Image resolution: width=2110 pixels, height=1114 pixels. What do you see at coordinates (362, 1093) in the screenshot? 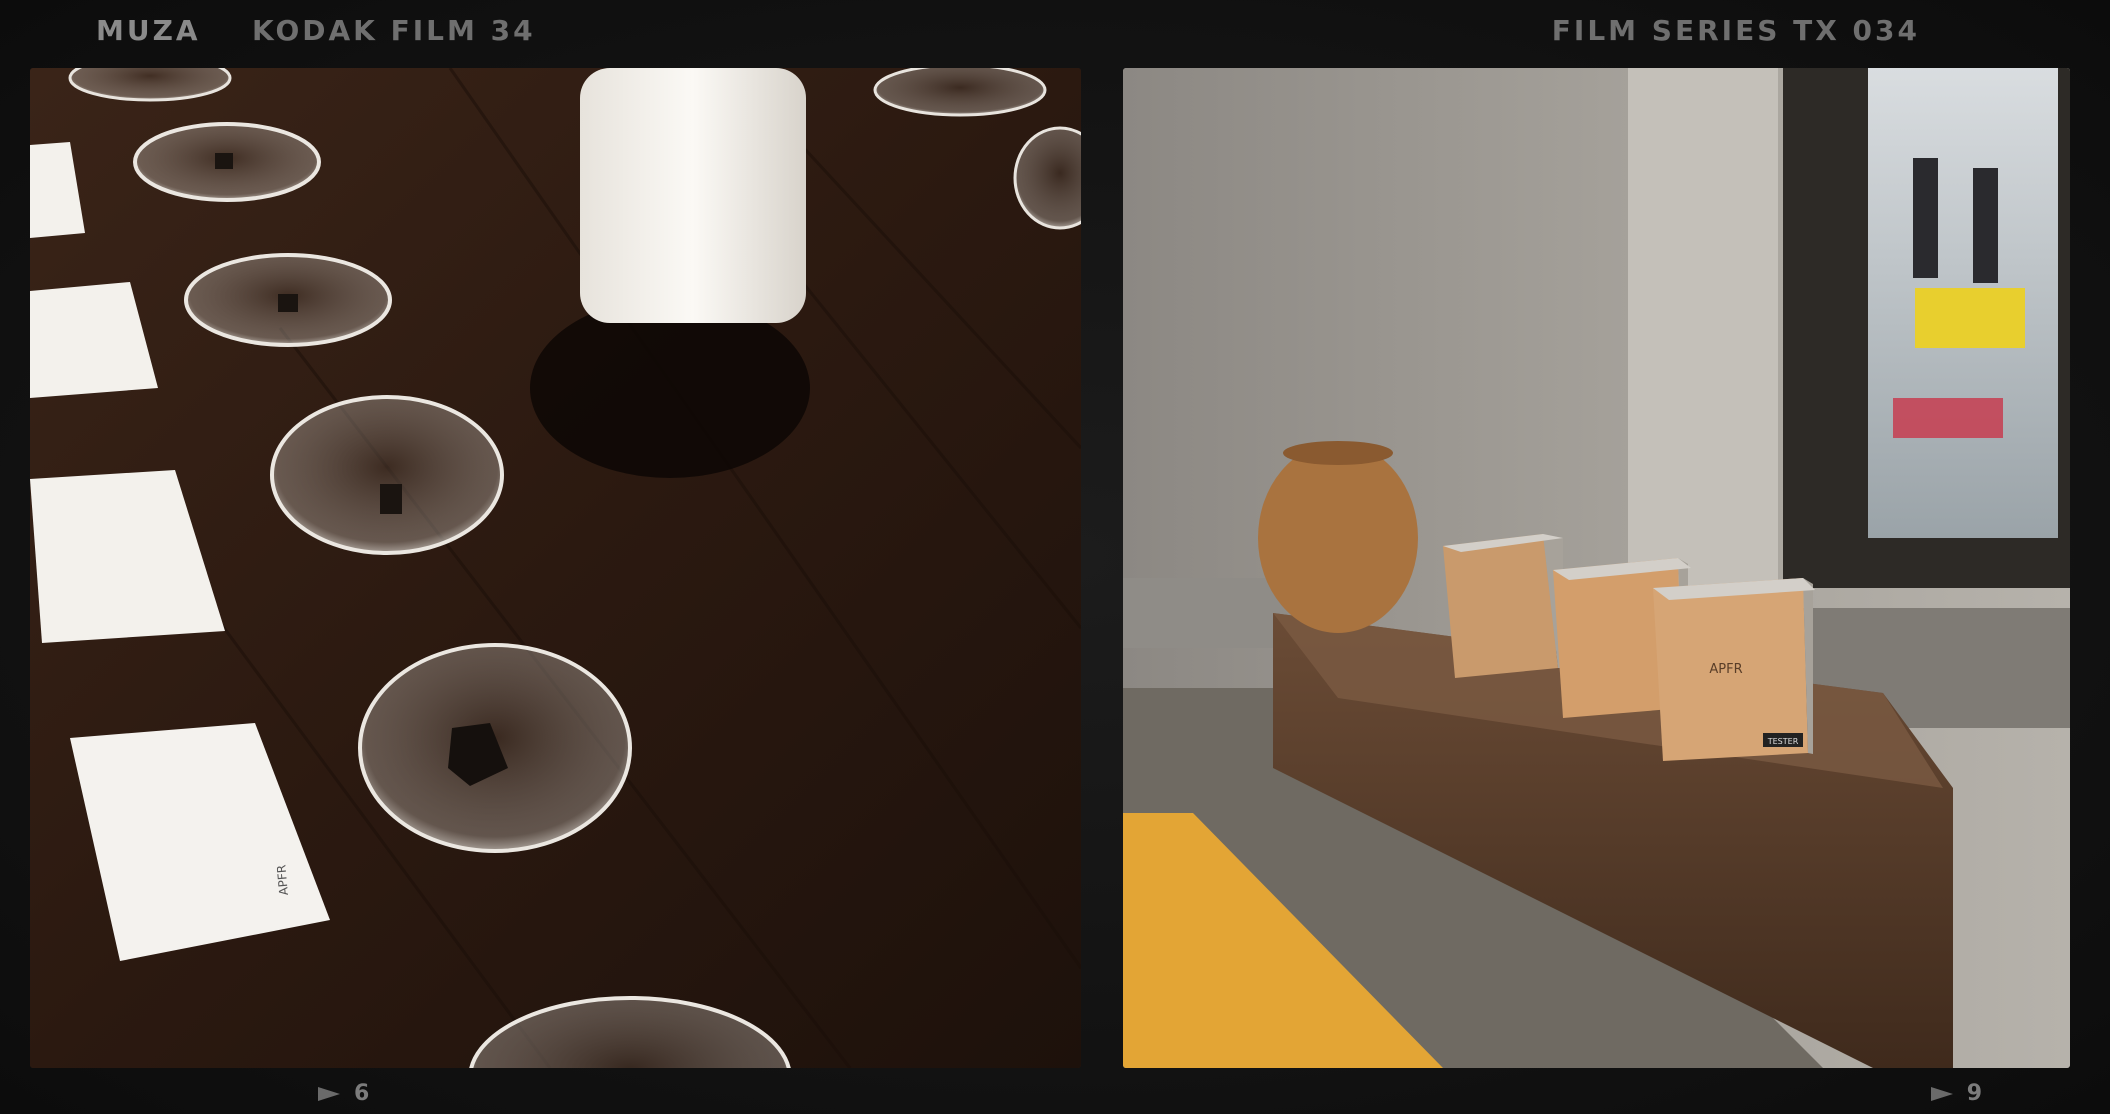
I see `frame-number-label: 6` at bounding box center [362, 1093].